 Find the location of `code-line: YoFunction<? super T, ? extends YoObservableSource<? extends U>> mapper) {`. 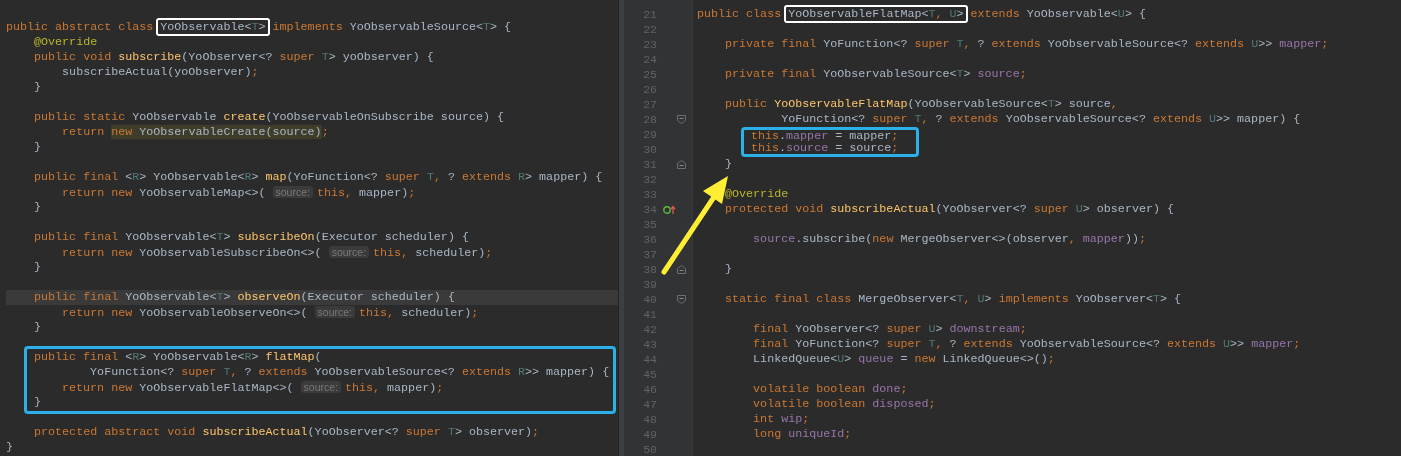

code-line: YoFunction<? super T, ? extends YoObservableSource<? extends U>> mapper) { is located at coordinates (1041, 119).